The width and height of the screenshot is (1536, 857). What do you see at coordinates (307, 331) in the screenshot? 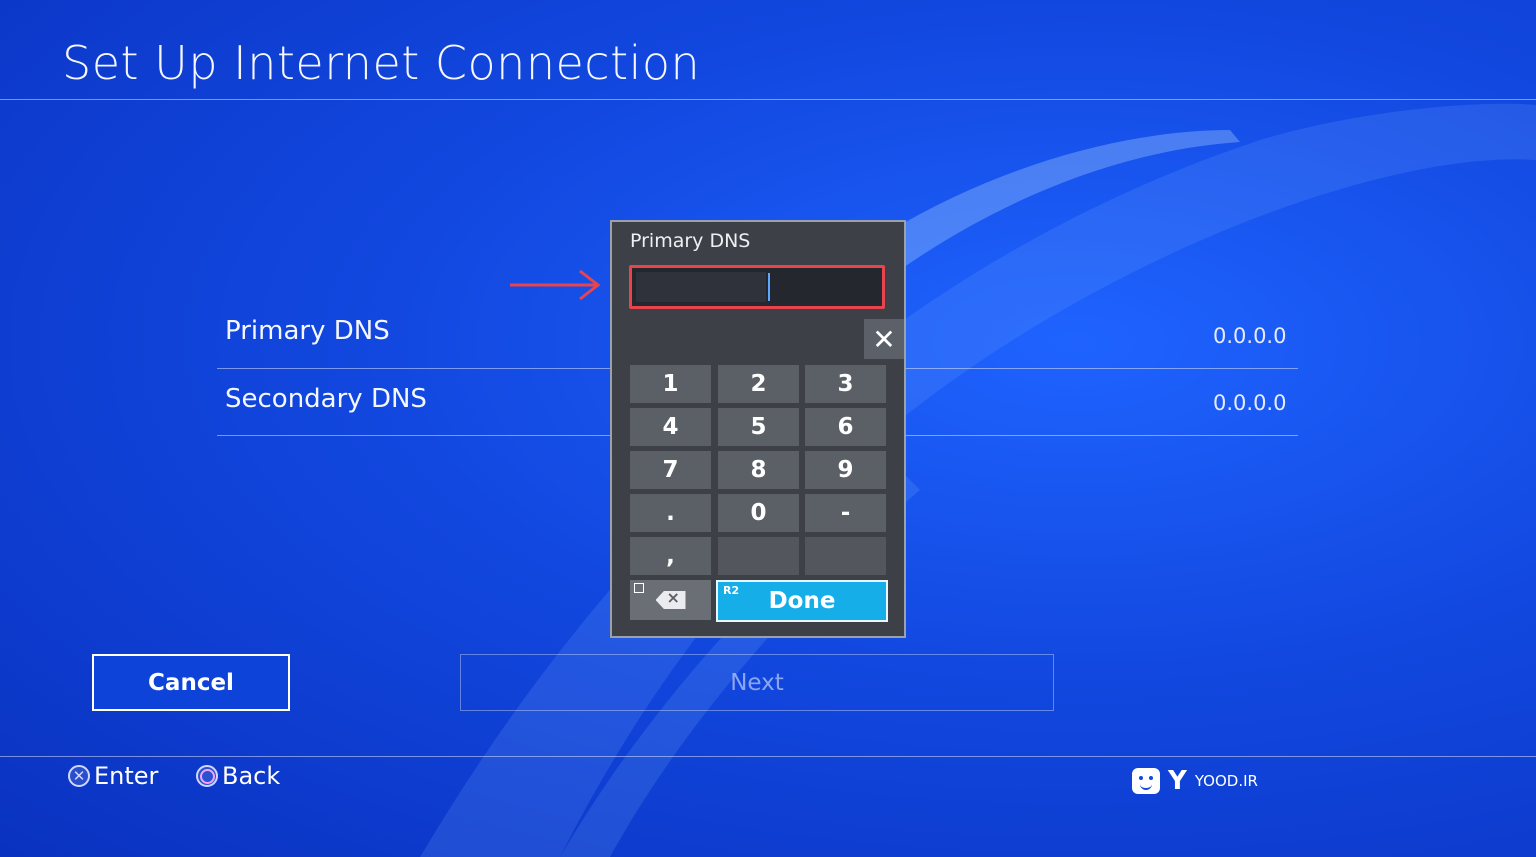
I see `primary-dns-label: Primary DNS` at bounding box center [307, 331].